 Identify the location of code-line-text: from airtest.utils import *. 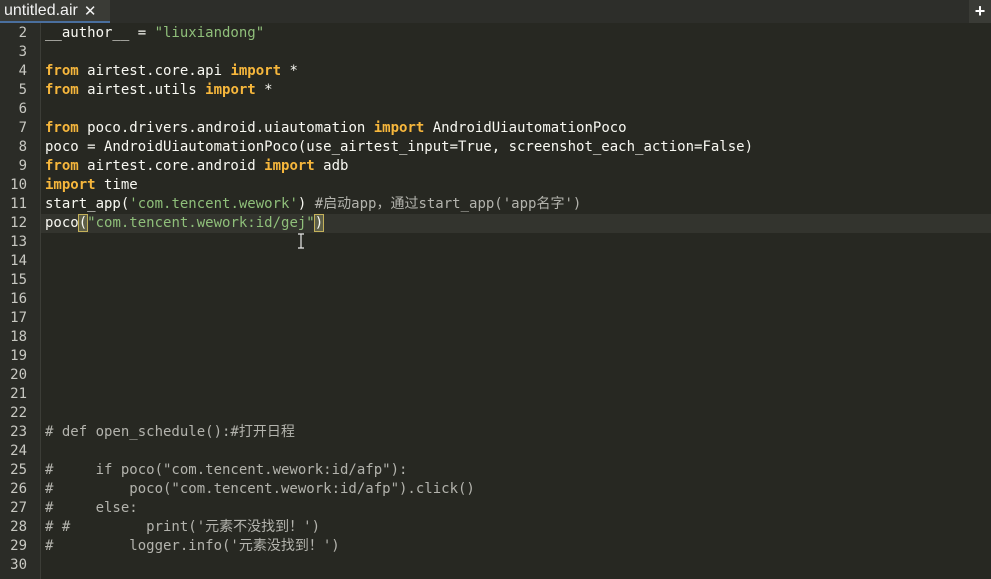
(157, 90).